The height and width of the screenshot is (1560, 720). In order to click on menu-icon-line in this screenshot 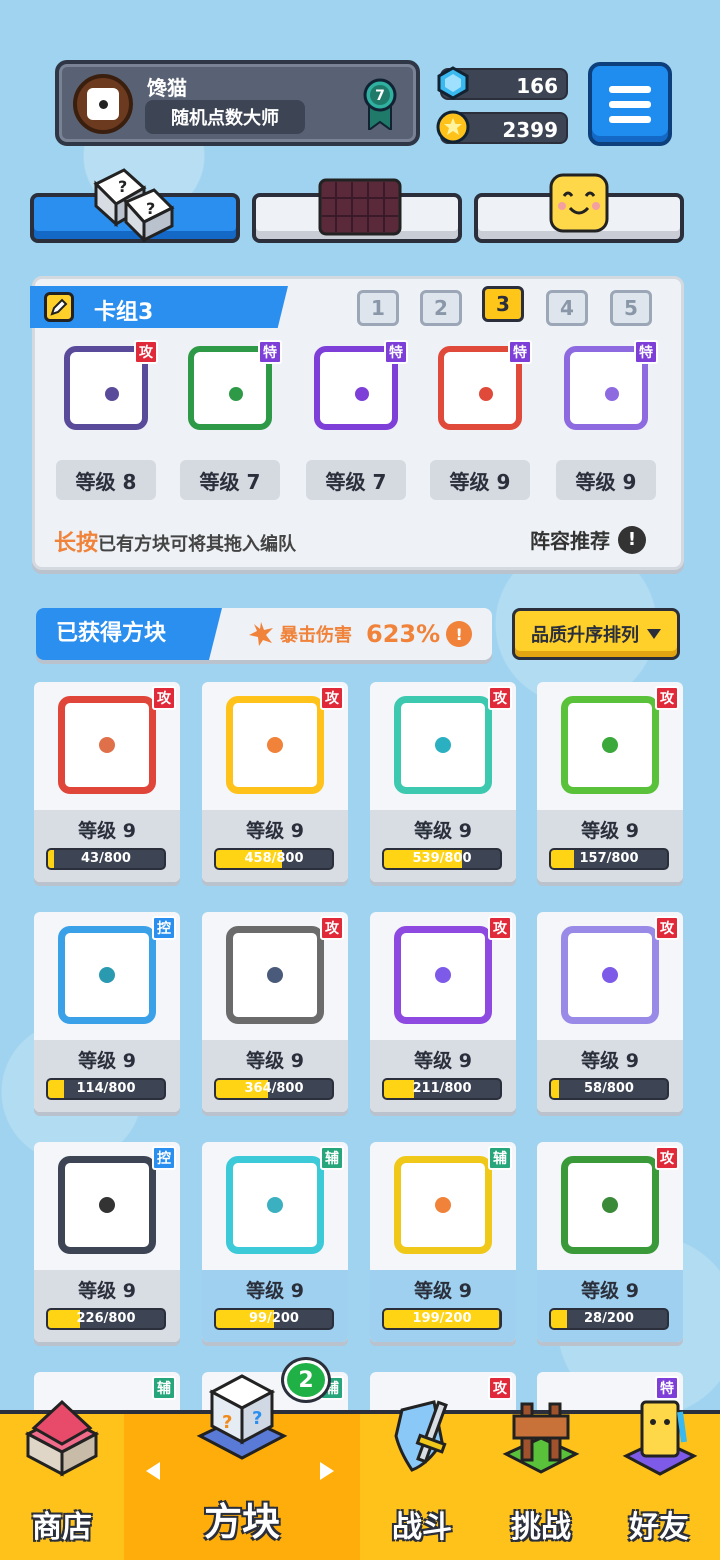, I will do `click(630, 104)`.